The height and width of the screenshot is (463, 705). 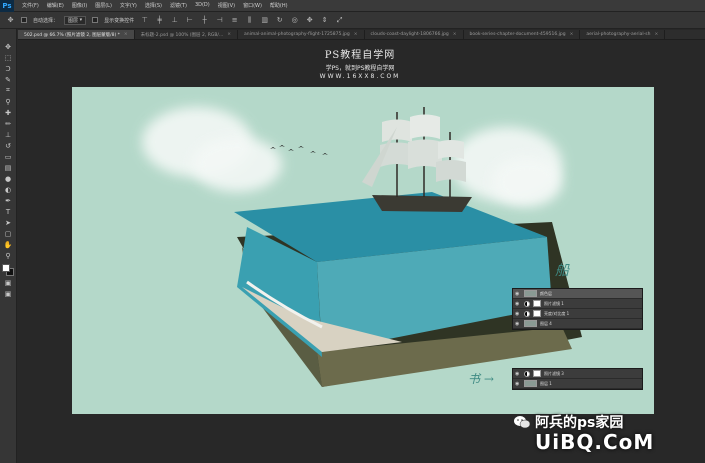 I want to click on auto-select-dropdown: 图层 ▾, so click(x=75, y=20).